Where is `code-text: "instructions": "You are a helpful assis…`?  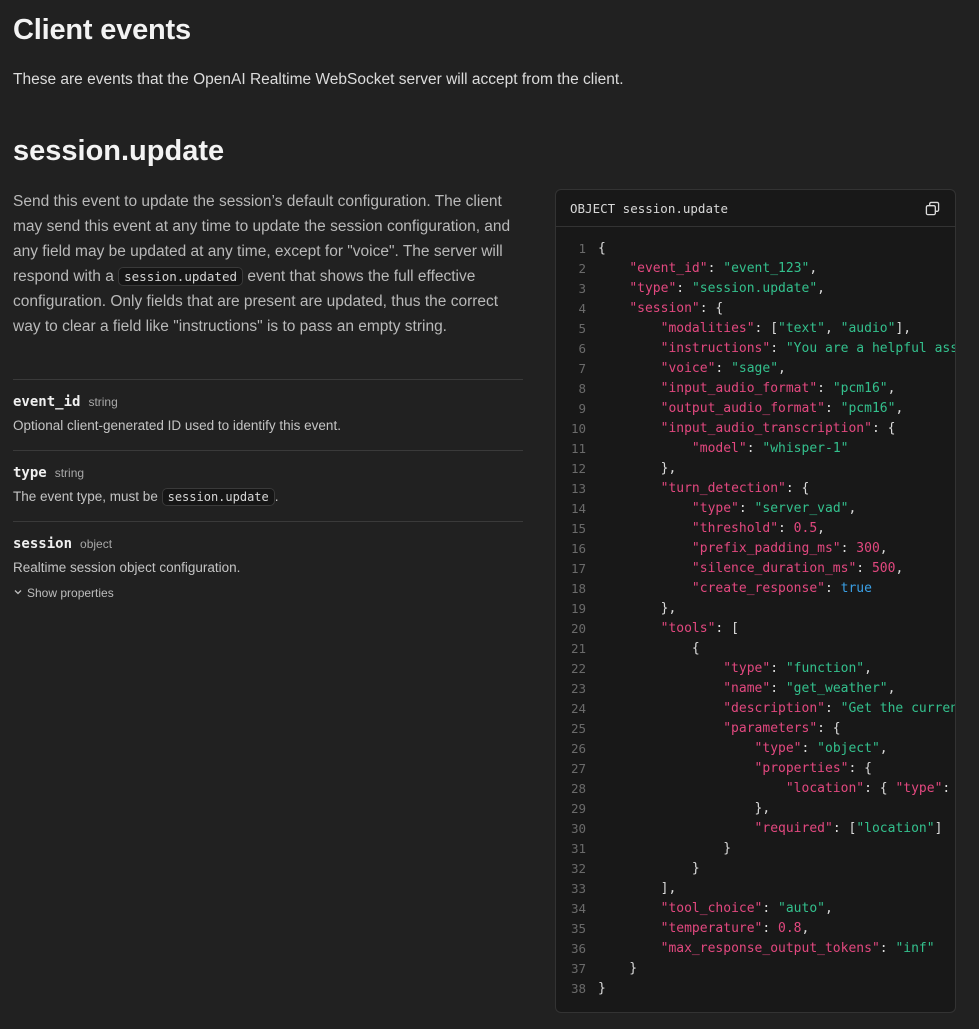
code-text: "instructions": "You are a helpful assis… is located at coordinates (776, 349).